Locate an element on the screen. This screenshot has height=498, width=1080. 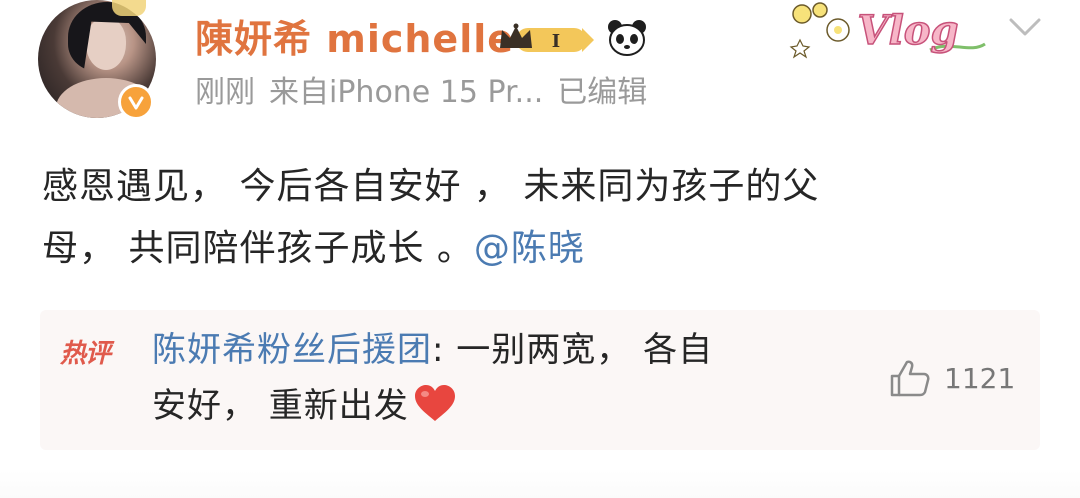
like-count: 1121 is located at coordinates (980, 378).